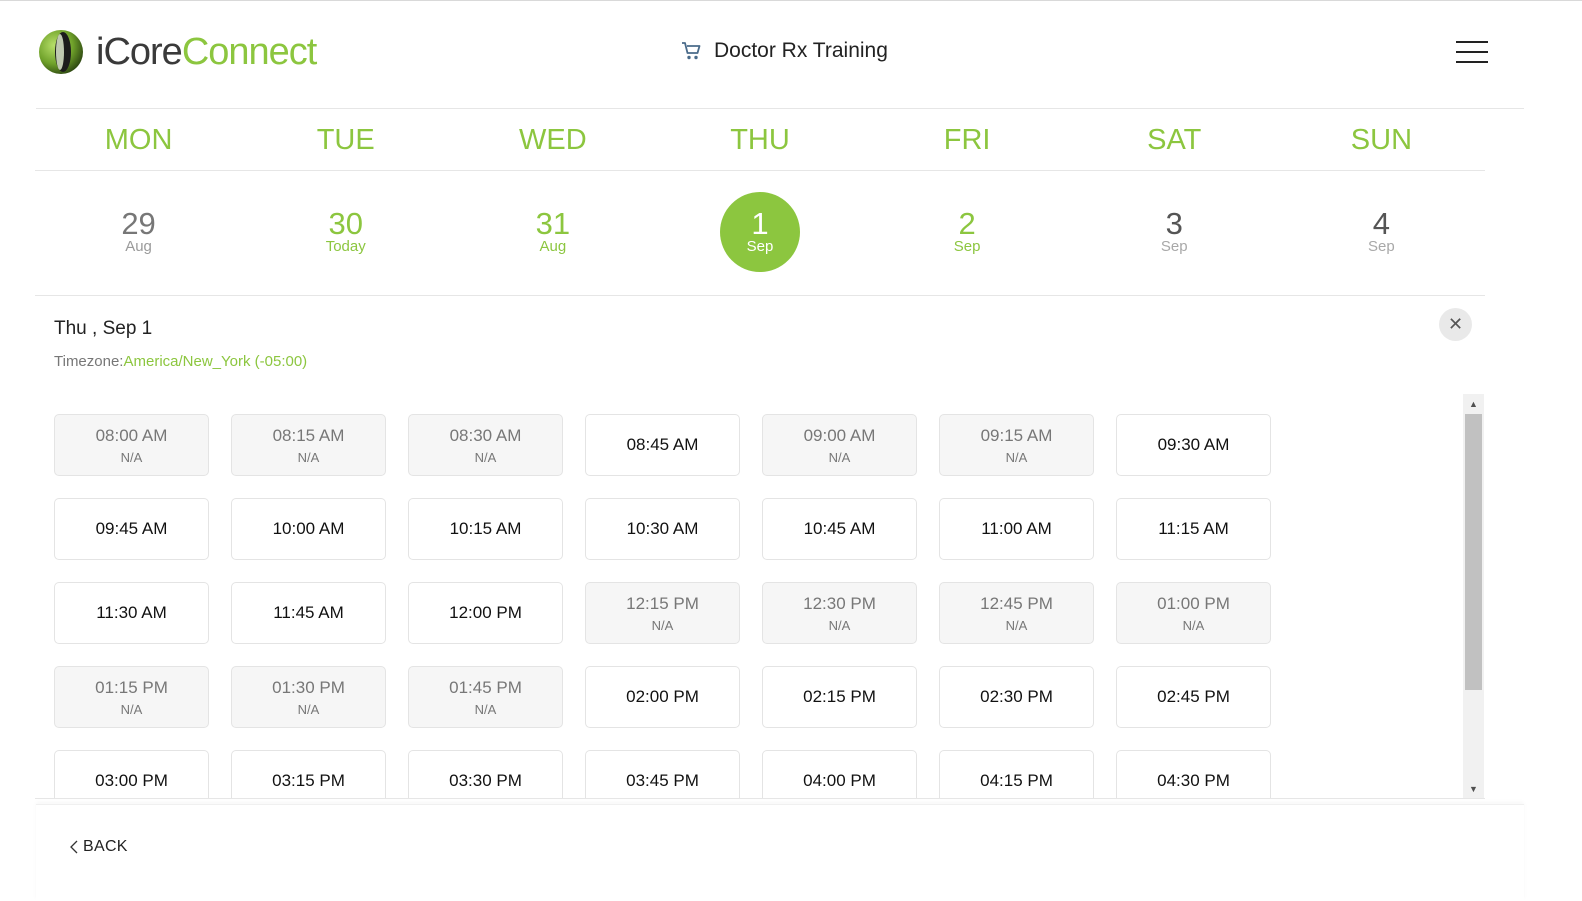 The image size is (1582, 901). Describe the element at coordinates (1016, 697) in the screenshot. I see `time-slot-button: 02:30 PM` at that location.